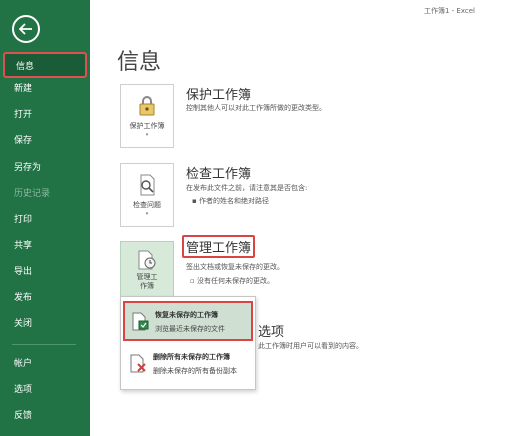 This screenshot has width=521, height=436. Describe the element at coordinates (147, 205) in the screenshot. I see `inspect-tile-label: 检查问题` at that location.